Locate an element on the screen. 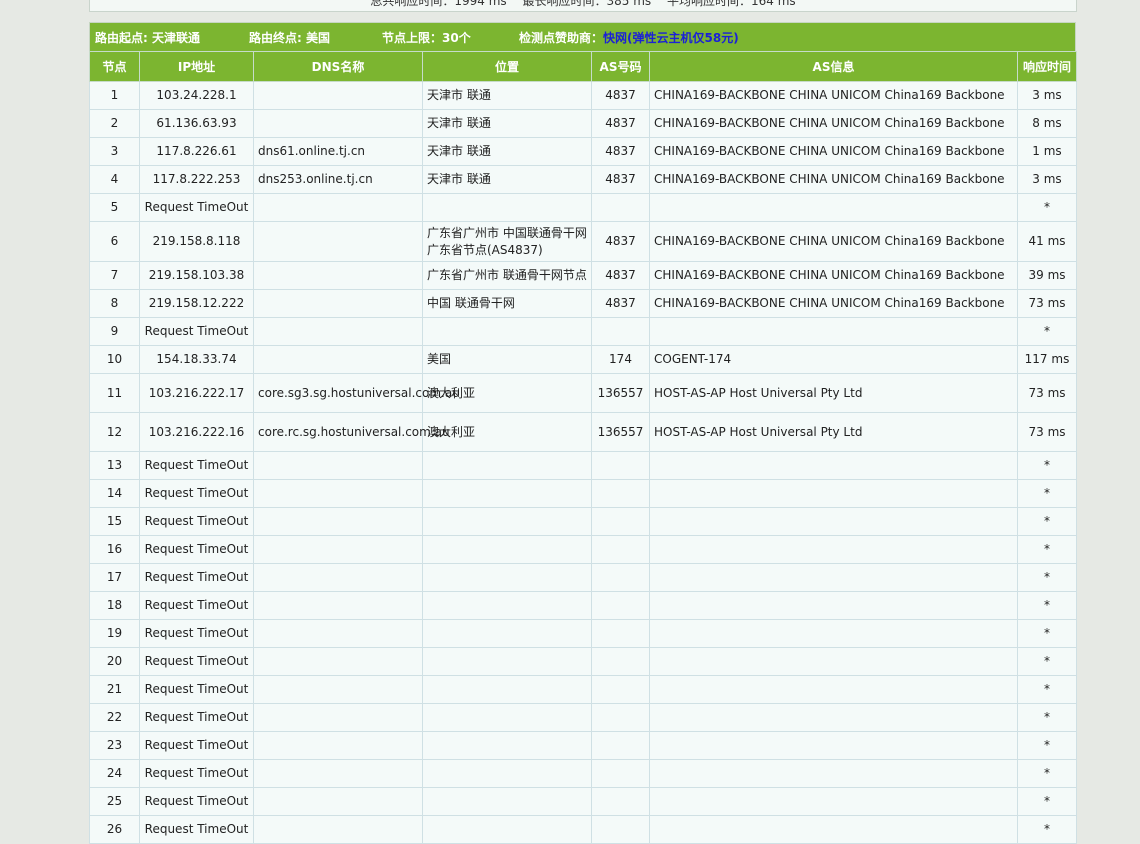 This screenshot has width=1140, height=844. table-row: 16 Request TimeOut * is located at coordinates (583, 549).